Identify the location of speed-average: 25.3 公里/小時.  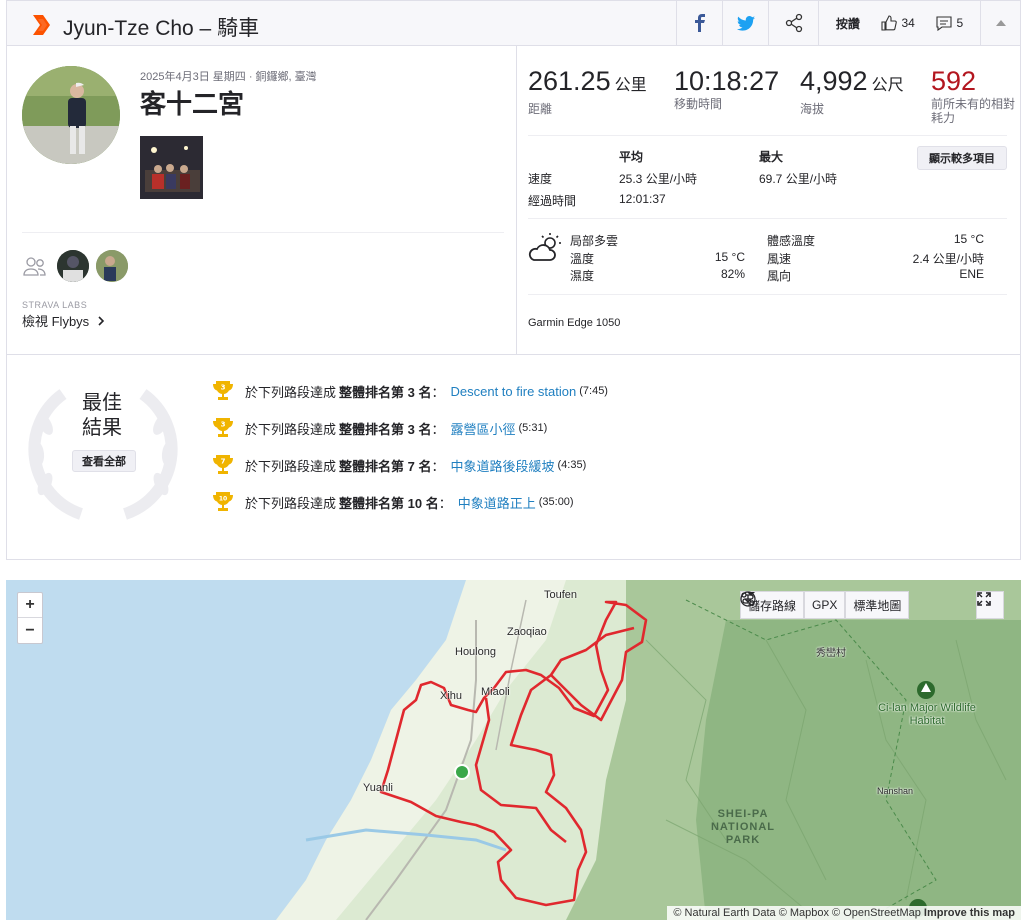
(658, 179).